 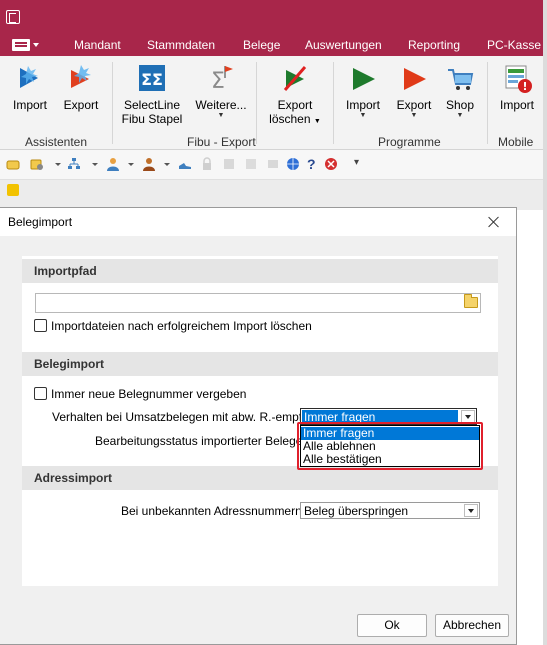 I want to click on shoe-icon, so click(x=185, y=164).